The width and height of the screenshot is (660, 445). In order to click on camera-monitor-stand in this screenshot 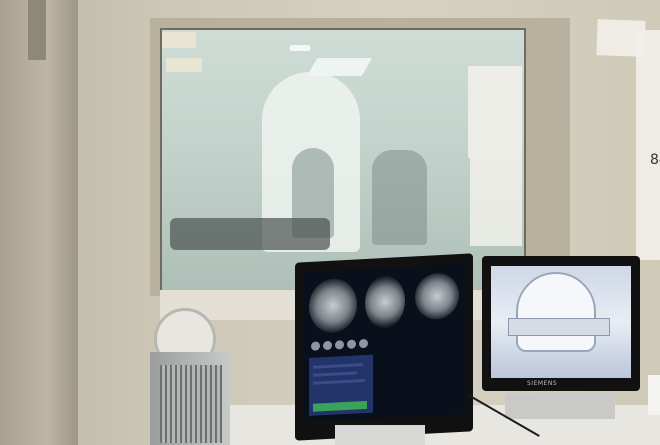, I will do `click(560, 406)`.